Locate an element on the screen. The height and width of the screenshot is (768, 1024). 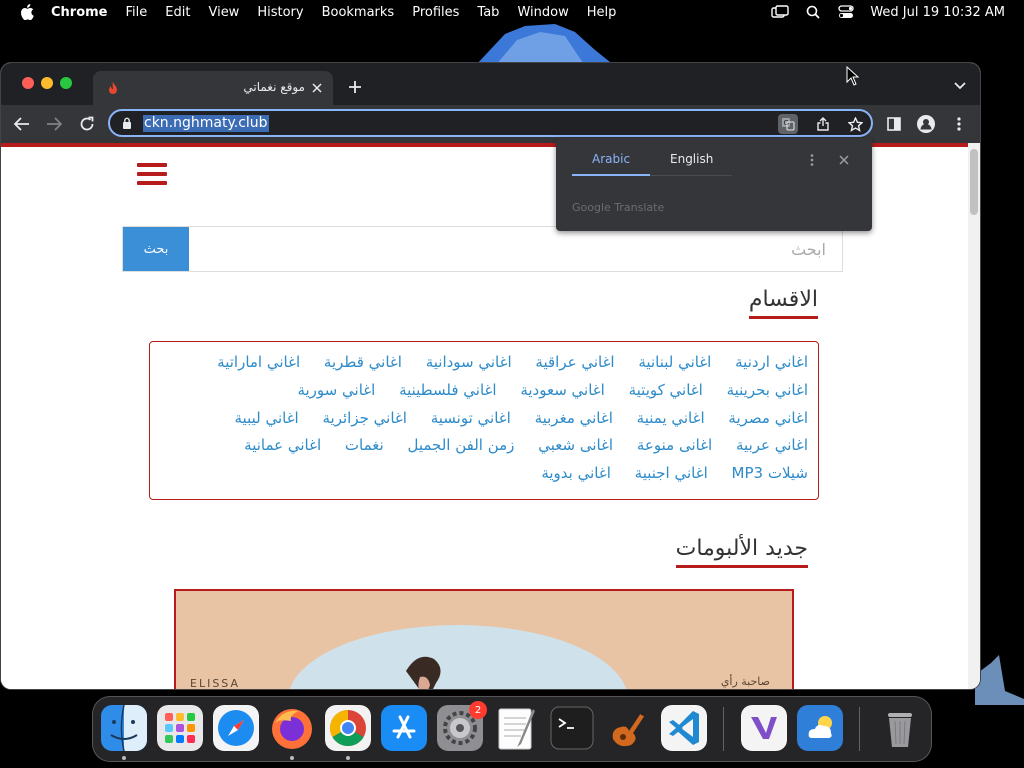
close-window-button is located at coordinates (28, 83).